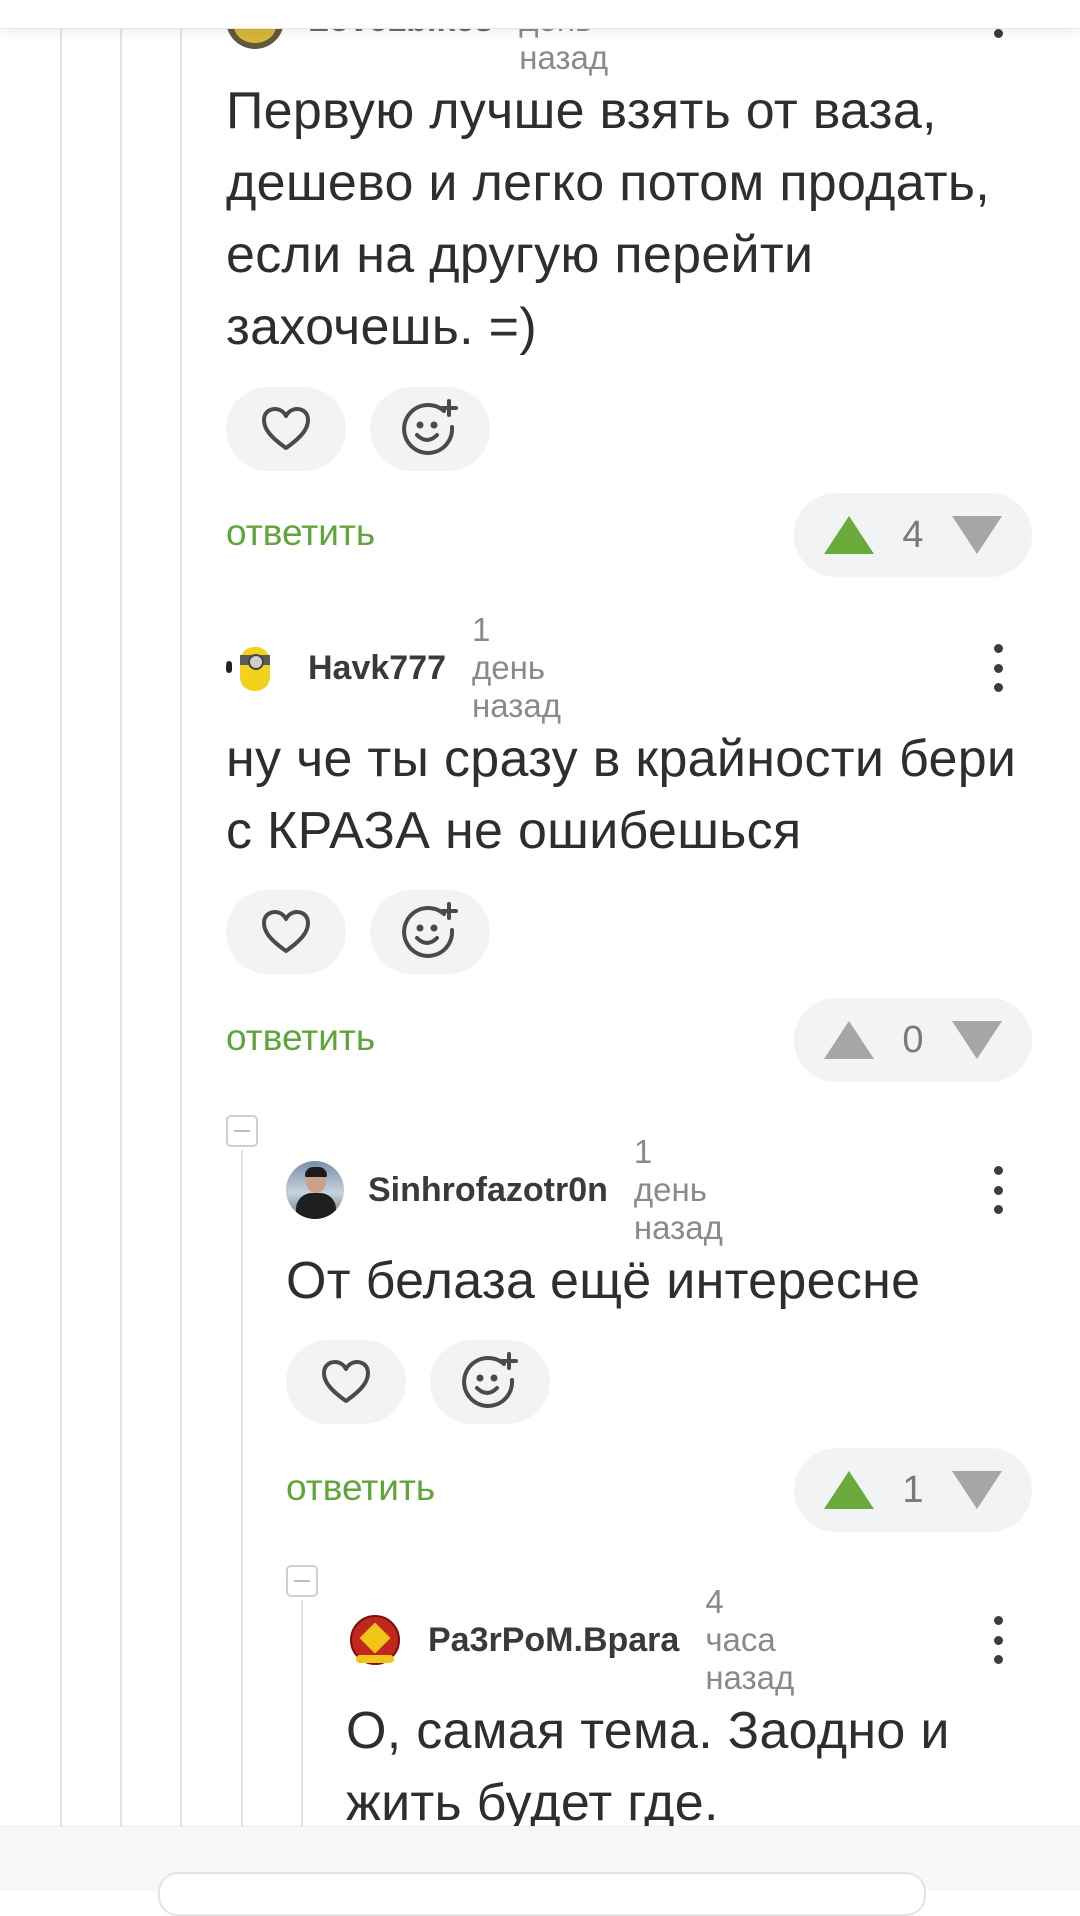 The width and height of the screenshot is (1080, 1916). I want to click on author-name: Pa3rPoM.Bpara, so click(553, 1640).